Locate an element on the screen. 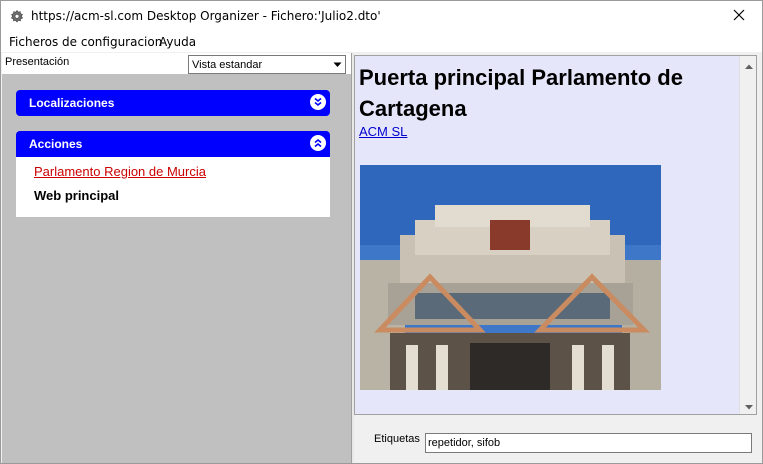 Image resolution: width=763 pixels, height=464 pixels. menu-ayuda: Ayuda is located at coordinates (177, 42).